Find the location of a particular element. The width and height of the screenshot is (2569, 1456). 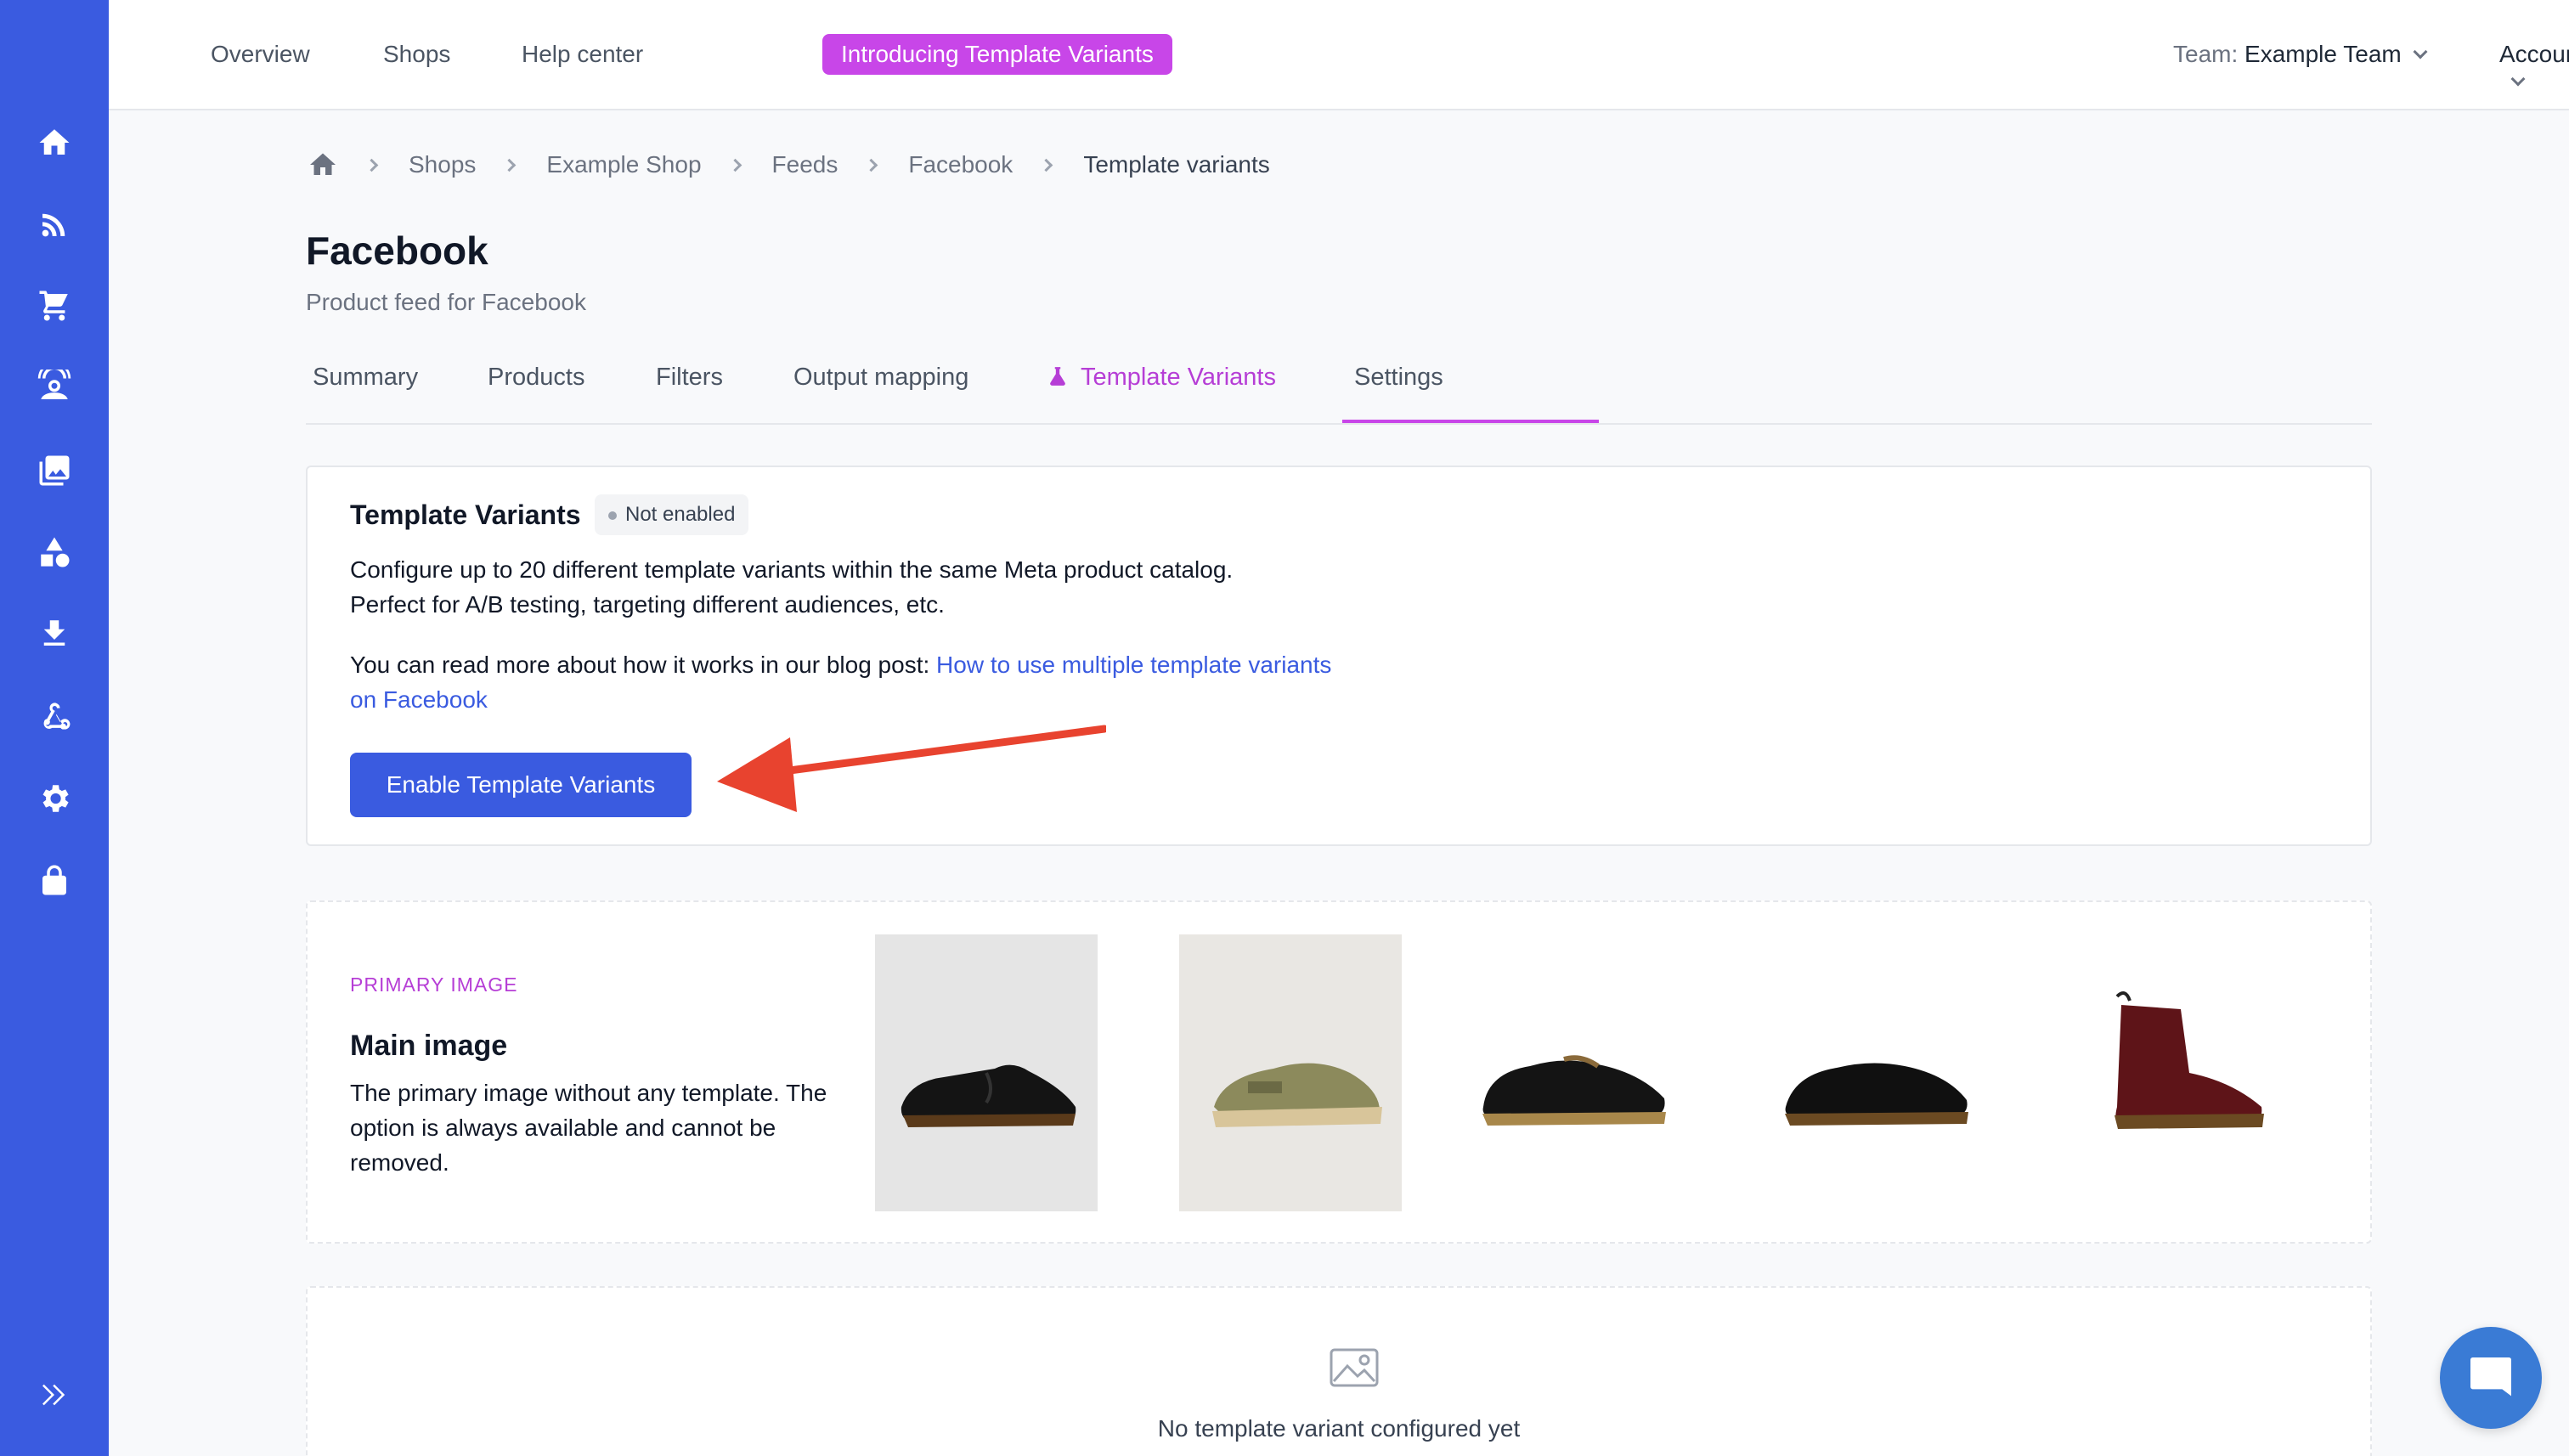

clog-image is located at coordinates (1297, 1095).